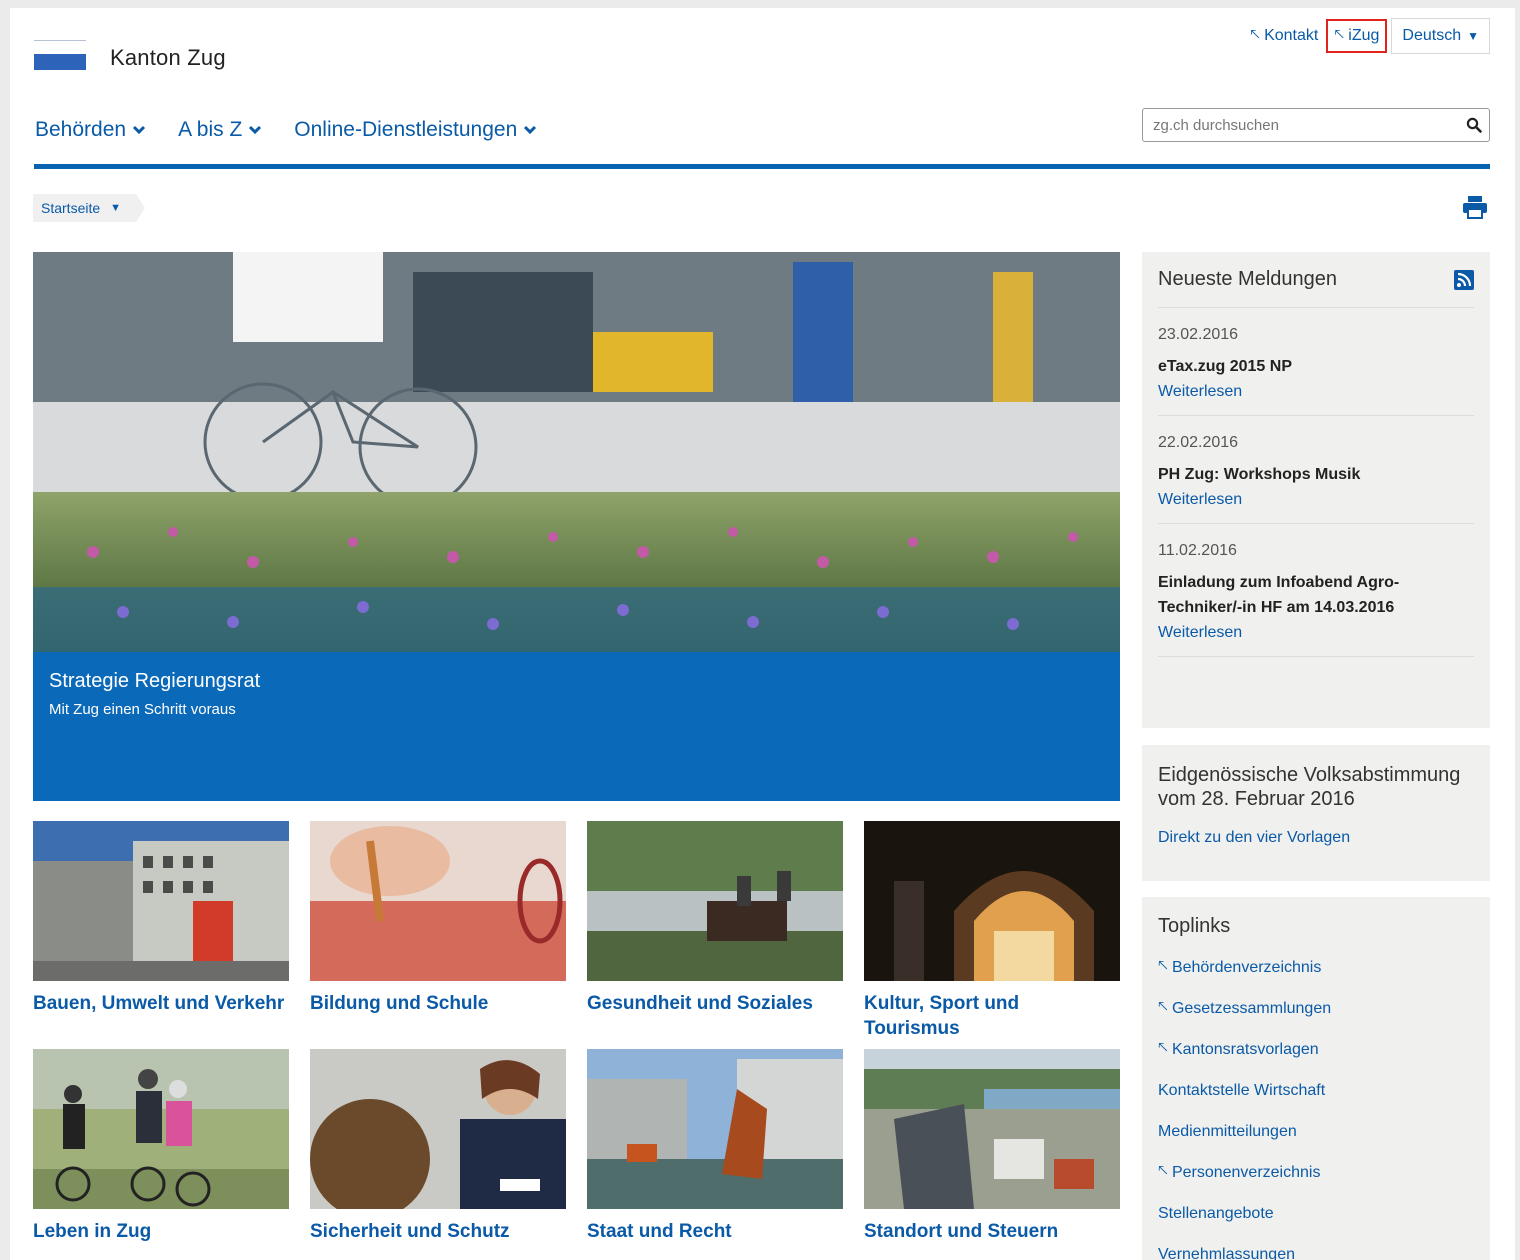  Describe the element at coordinates (210, 129) in the screenshot. I see `nav-item-label: A bis Z` at that location.